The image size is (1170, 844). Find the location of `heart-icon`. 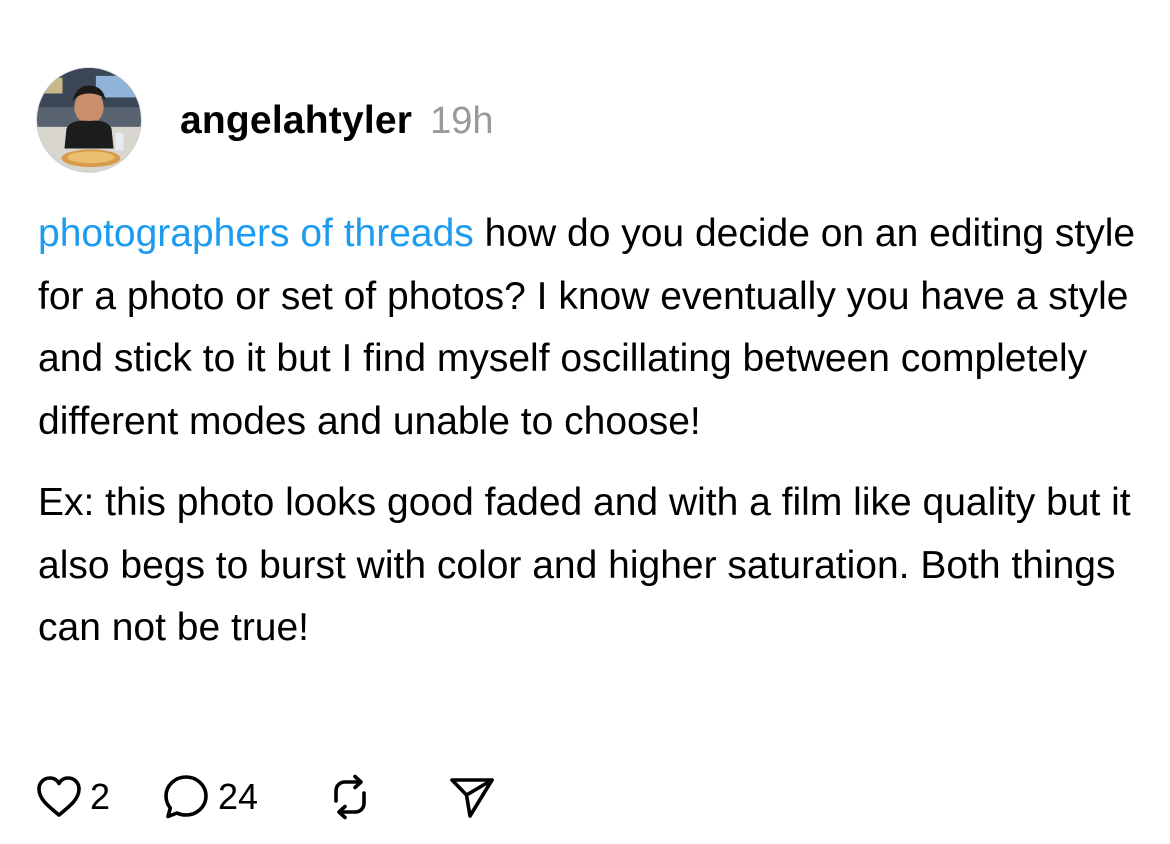

heart-icon is located at coordinates (59, 796).